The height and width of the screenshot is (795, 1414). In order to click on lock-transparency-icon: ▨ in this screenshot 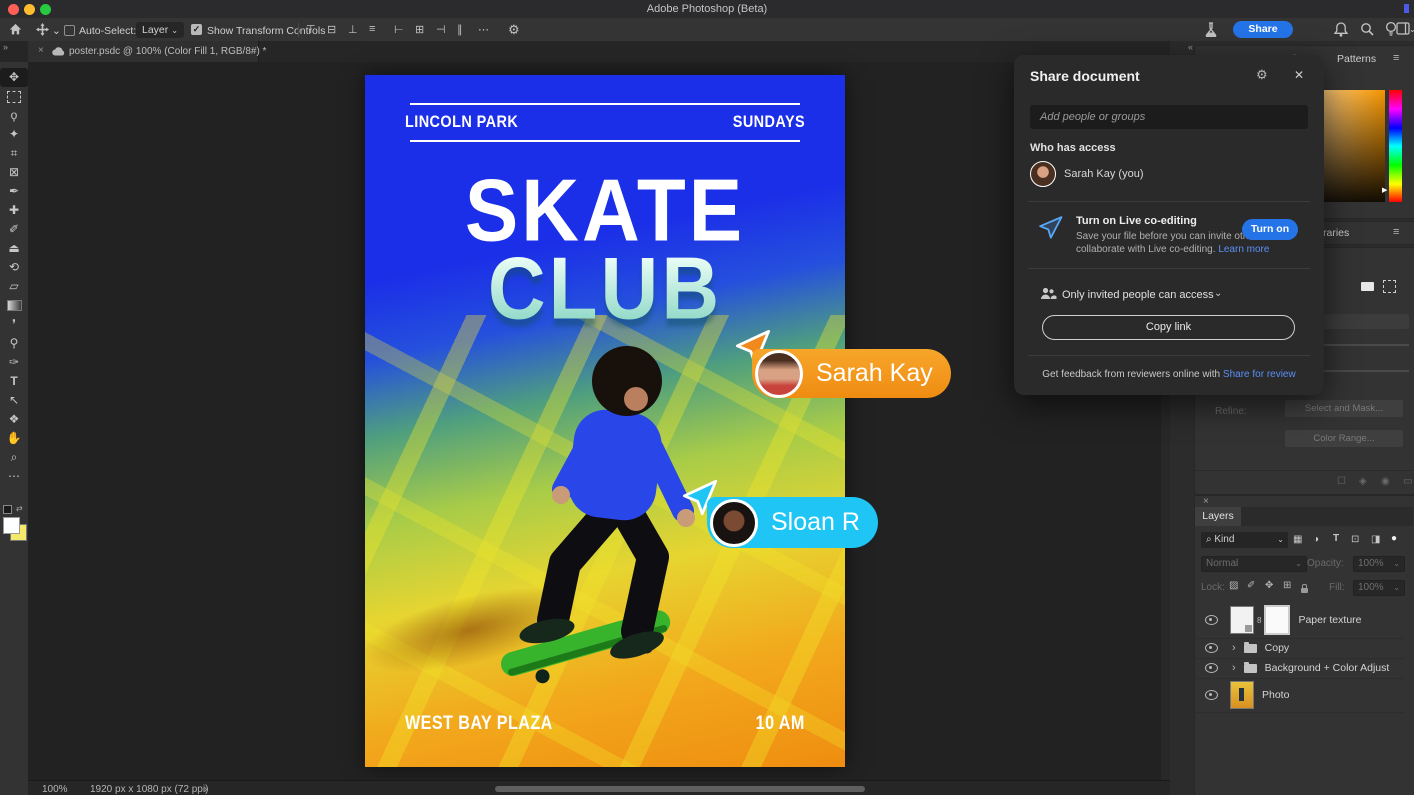, I will do `click(1233, 585)`.